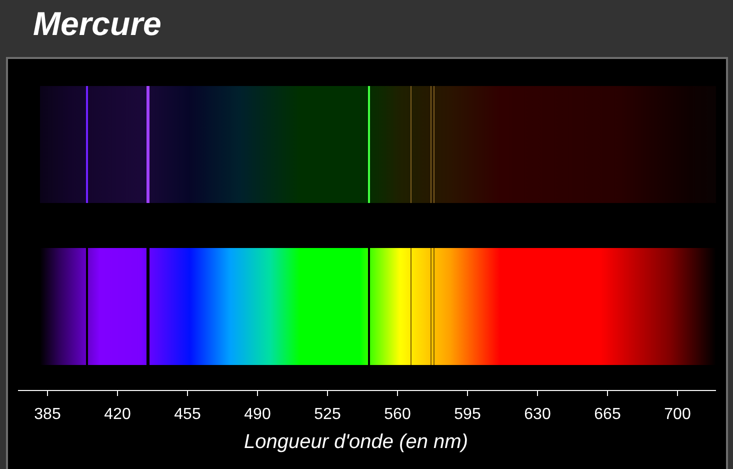 Image resolution: width=733 pixels, height=469 pixels. Describe the element at coordinates (467, 414) in the screenshot. I see `tick-label: 595` at that location.